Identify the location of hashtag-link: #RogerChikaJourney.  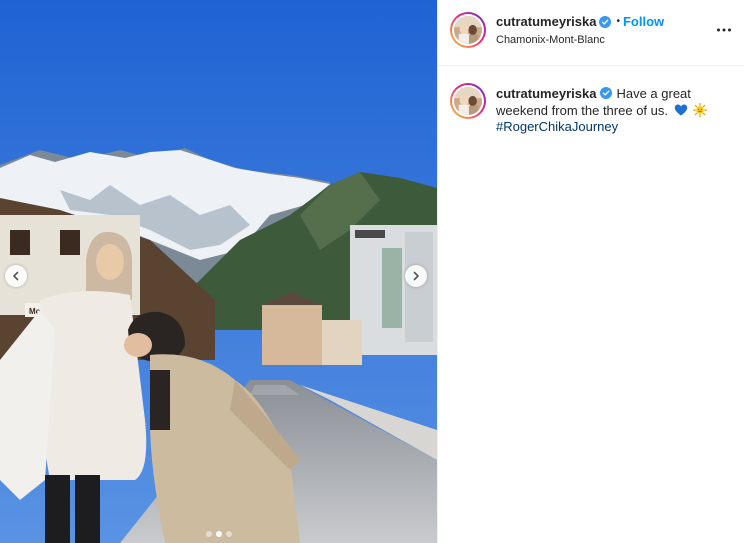
(557, 126).